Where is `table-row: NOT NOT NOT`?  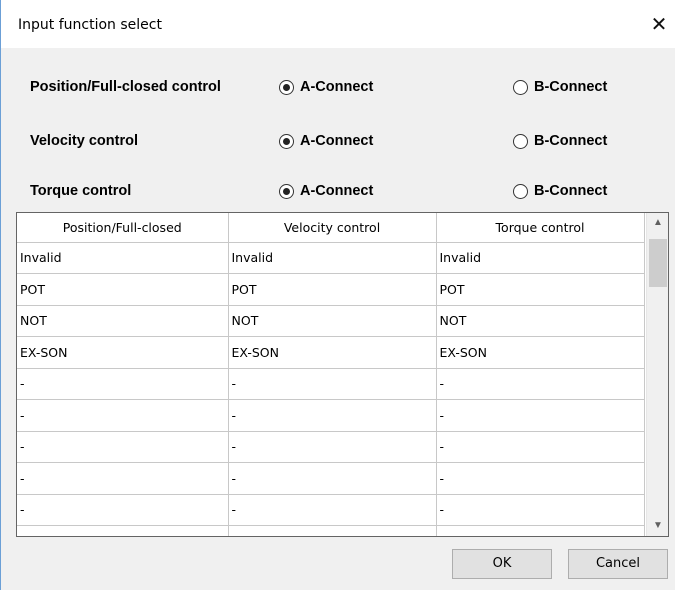 table-row: NOT NOT NOT is located at coordinates (331, 321).